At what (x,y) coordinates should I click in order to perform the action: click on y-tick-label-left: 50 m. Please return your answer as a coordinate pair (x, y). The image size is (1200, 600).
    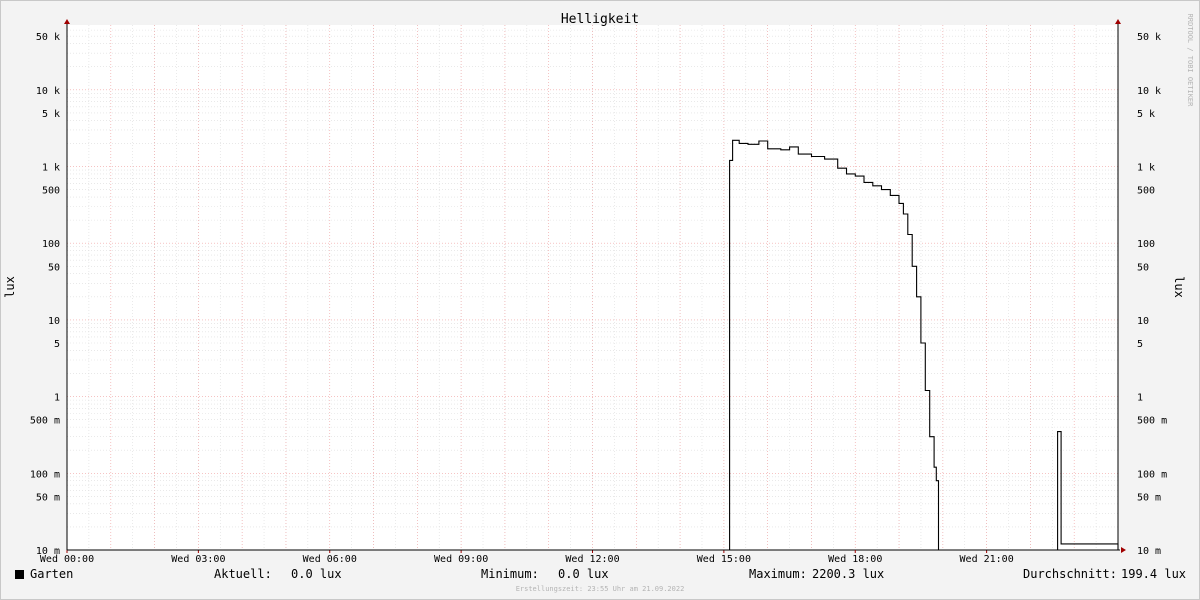
    Looking at the image, I should click on (48, 497).